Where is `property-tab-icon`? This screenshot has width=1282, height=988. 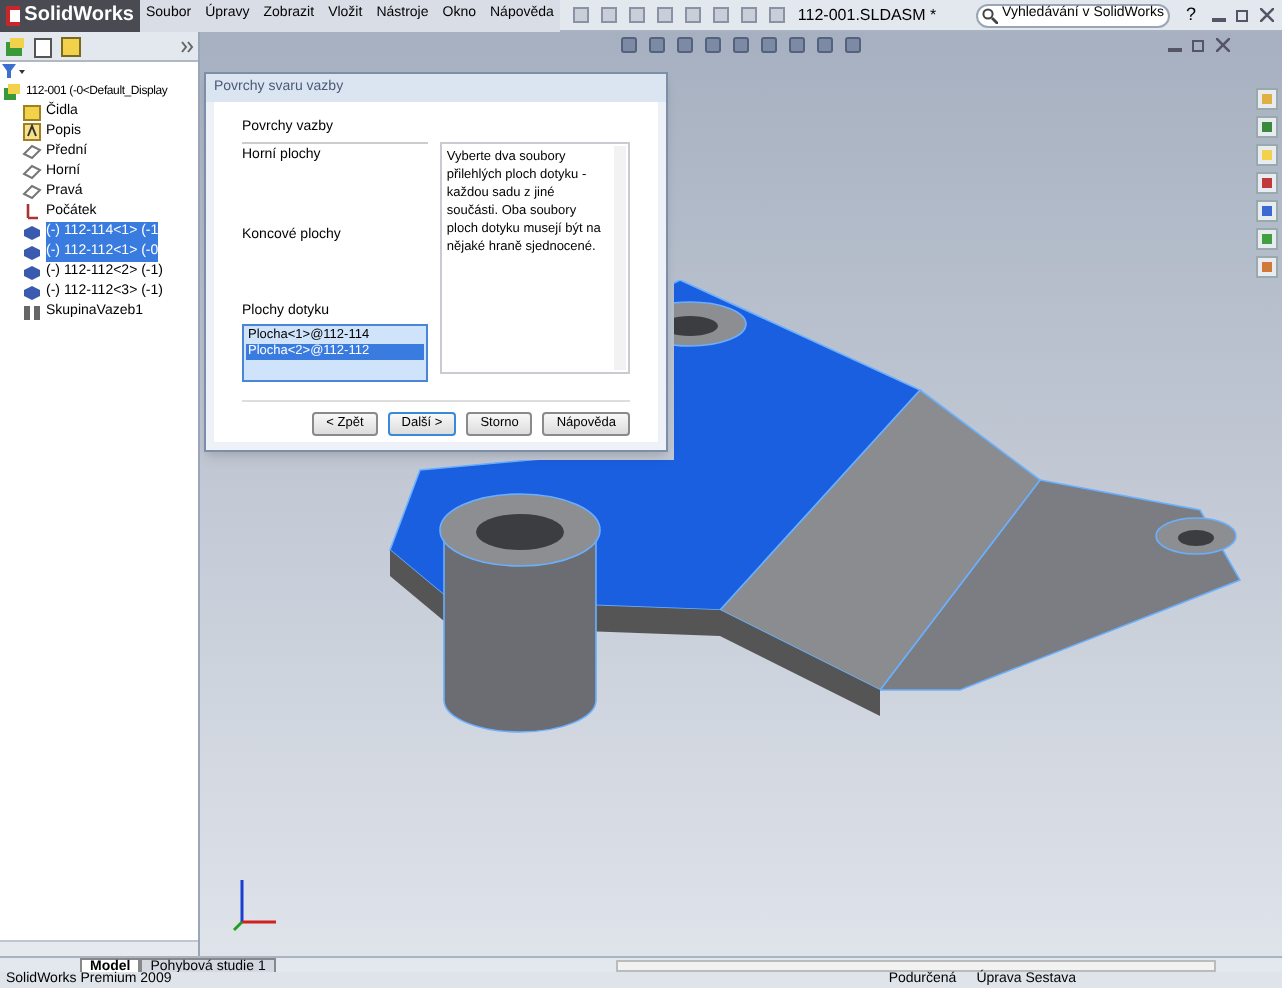 property-tab-icon is located at coordinates (43, 46).